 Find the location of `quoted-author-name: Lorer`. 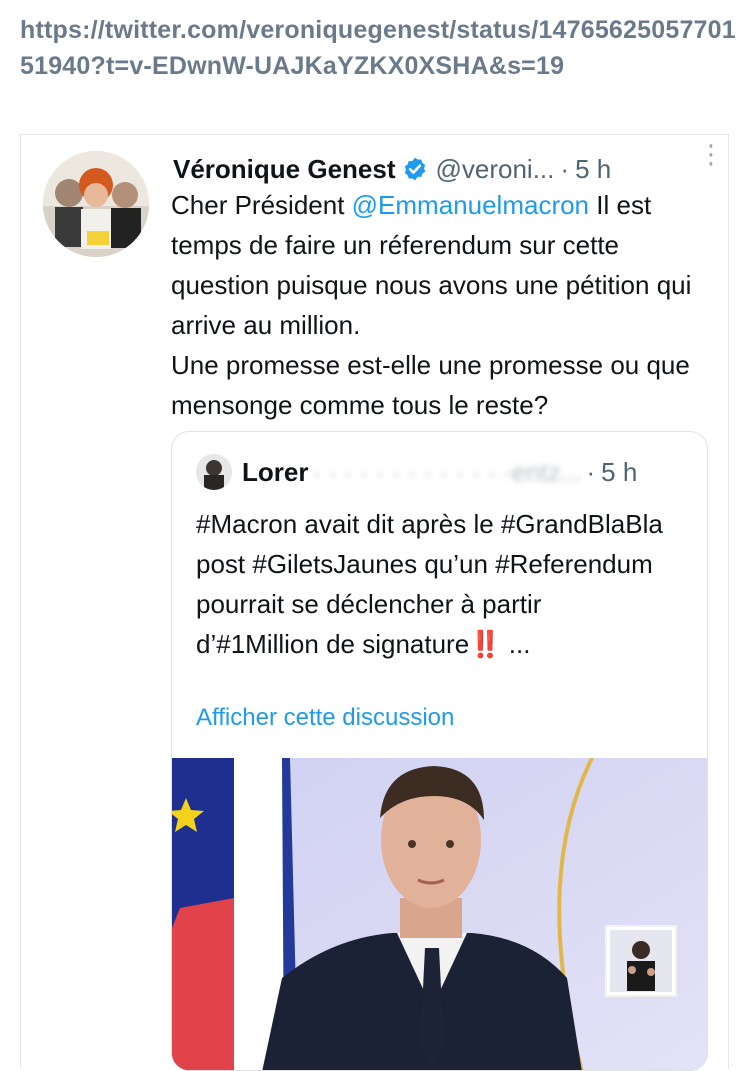

quoted-author-name: Lorer is located at coordinates (275, 472).